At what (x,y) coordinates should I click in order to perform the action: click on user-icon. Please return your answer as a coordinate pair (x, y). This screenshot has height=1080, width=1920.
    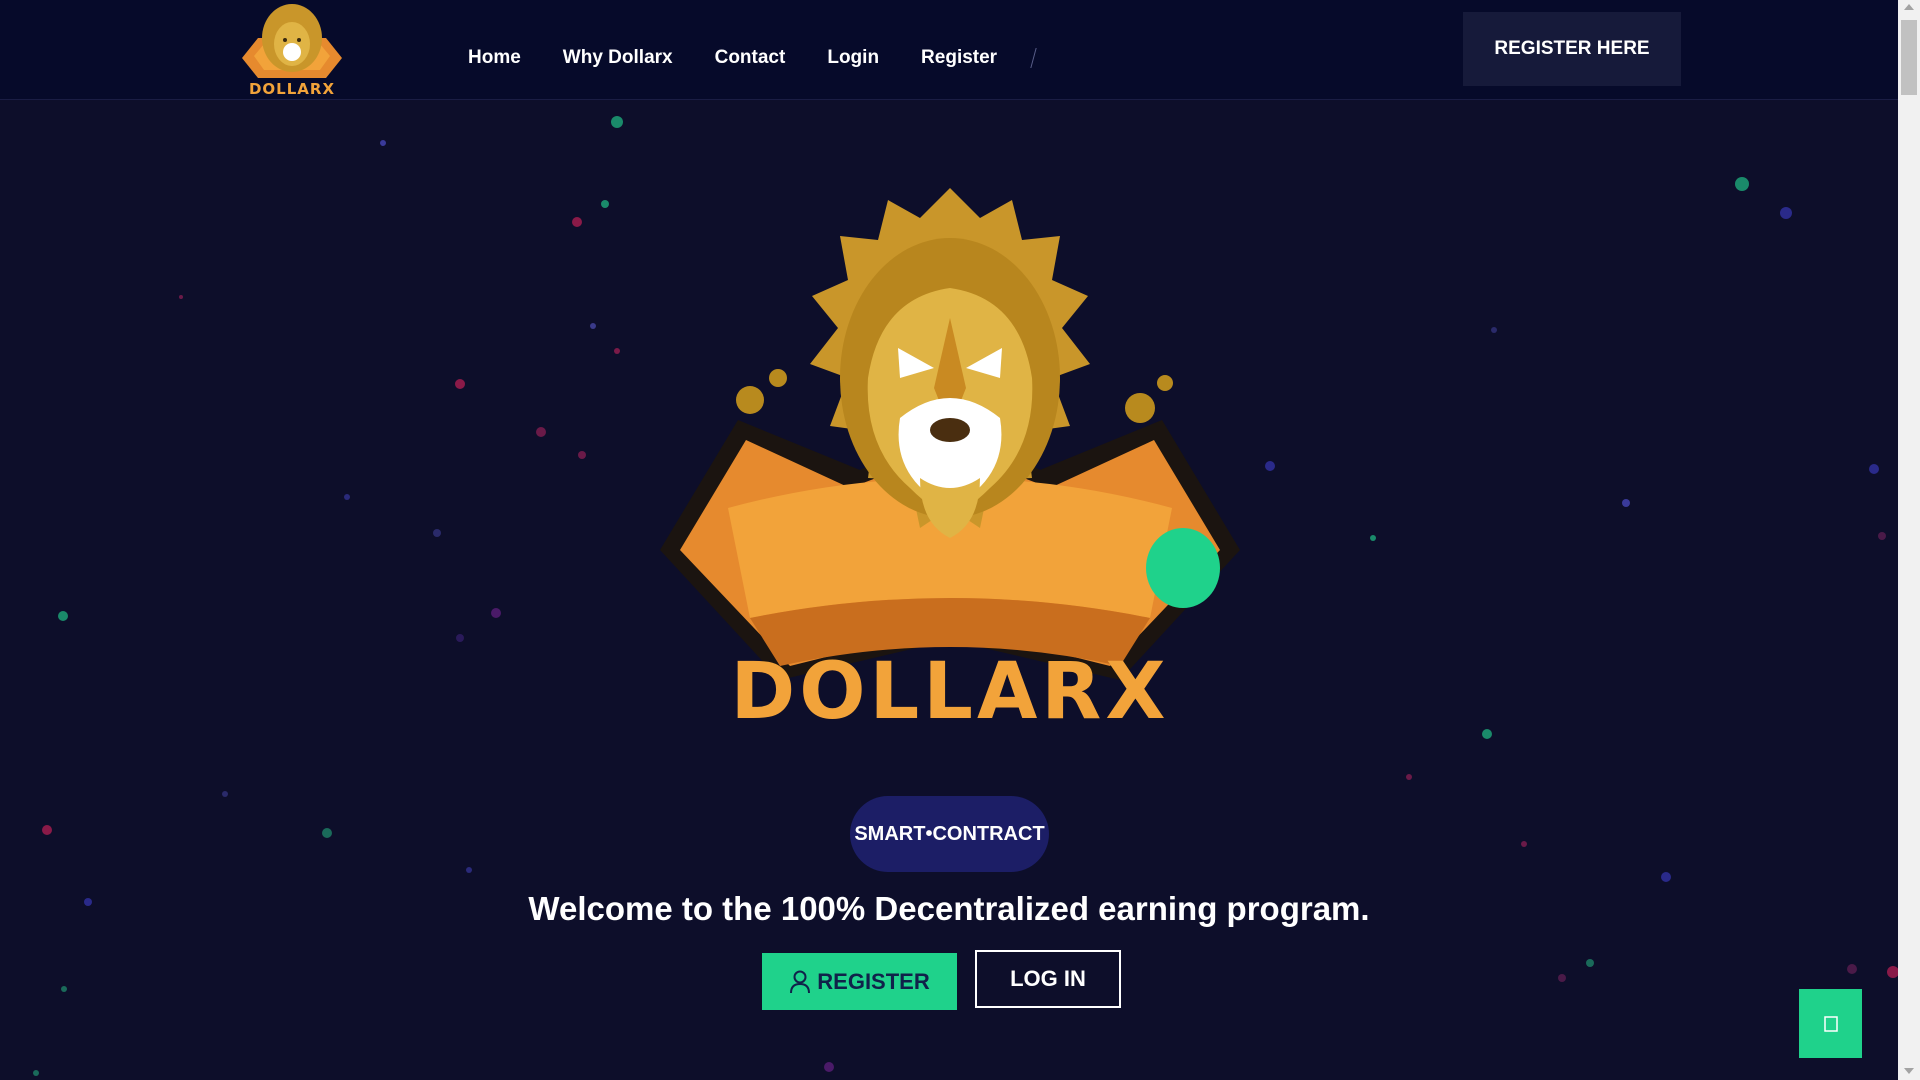
    Looking at the image, I should click on (800, 981).